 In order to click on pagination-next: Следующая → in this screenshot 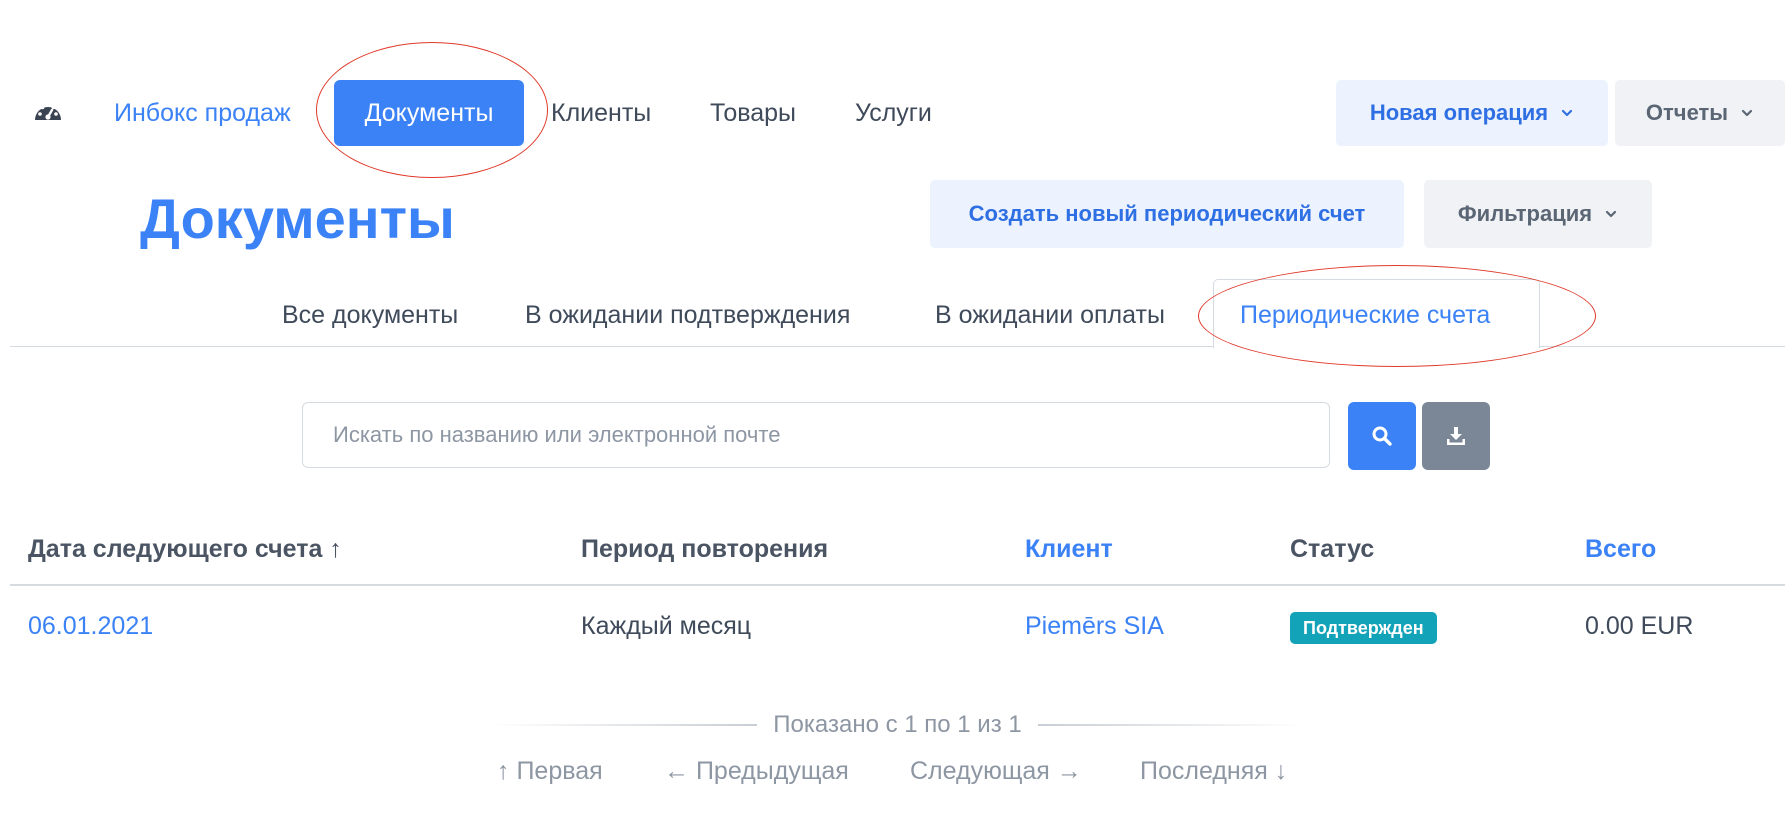, I will do `click(996, 771)`.